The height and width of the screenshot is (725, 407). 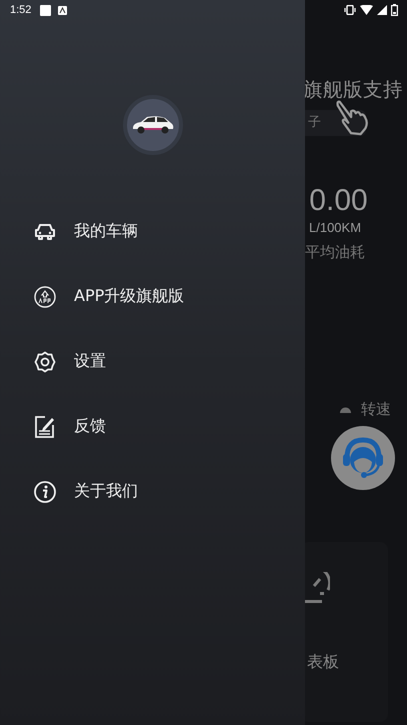 I want to click on fuel-unit: L/100KM, so click(x=335, y=227).